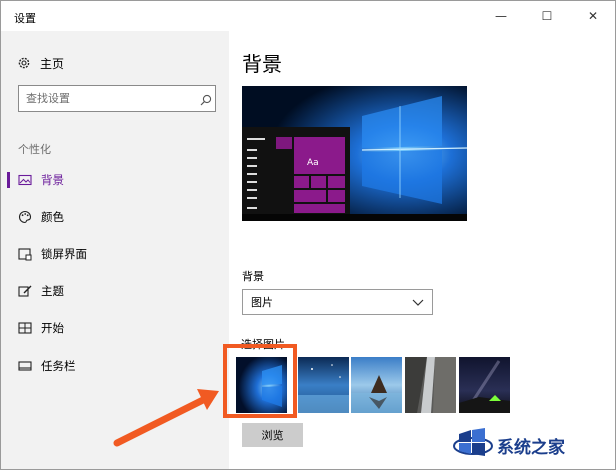 This screenshot has height=470, width=616. Describe the element at coordinates (115, 328) in the screenshot. I see `sidebar-item-start: 开始` at that location.